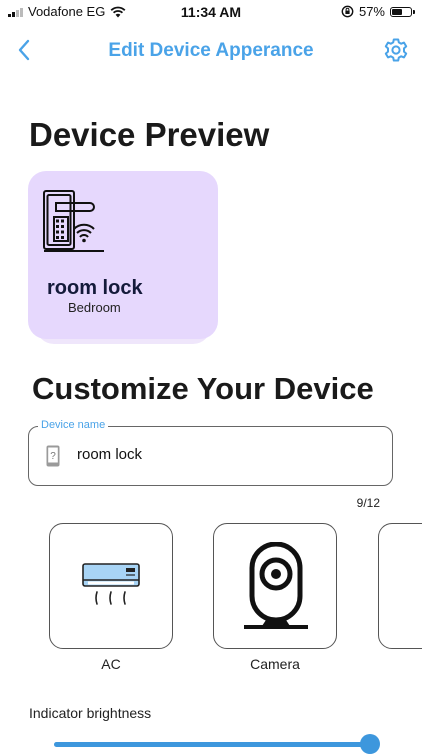 This screenshot has width=422, height=754. I want to click on indicator-brightness-slider, so click(217, 744).